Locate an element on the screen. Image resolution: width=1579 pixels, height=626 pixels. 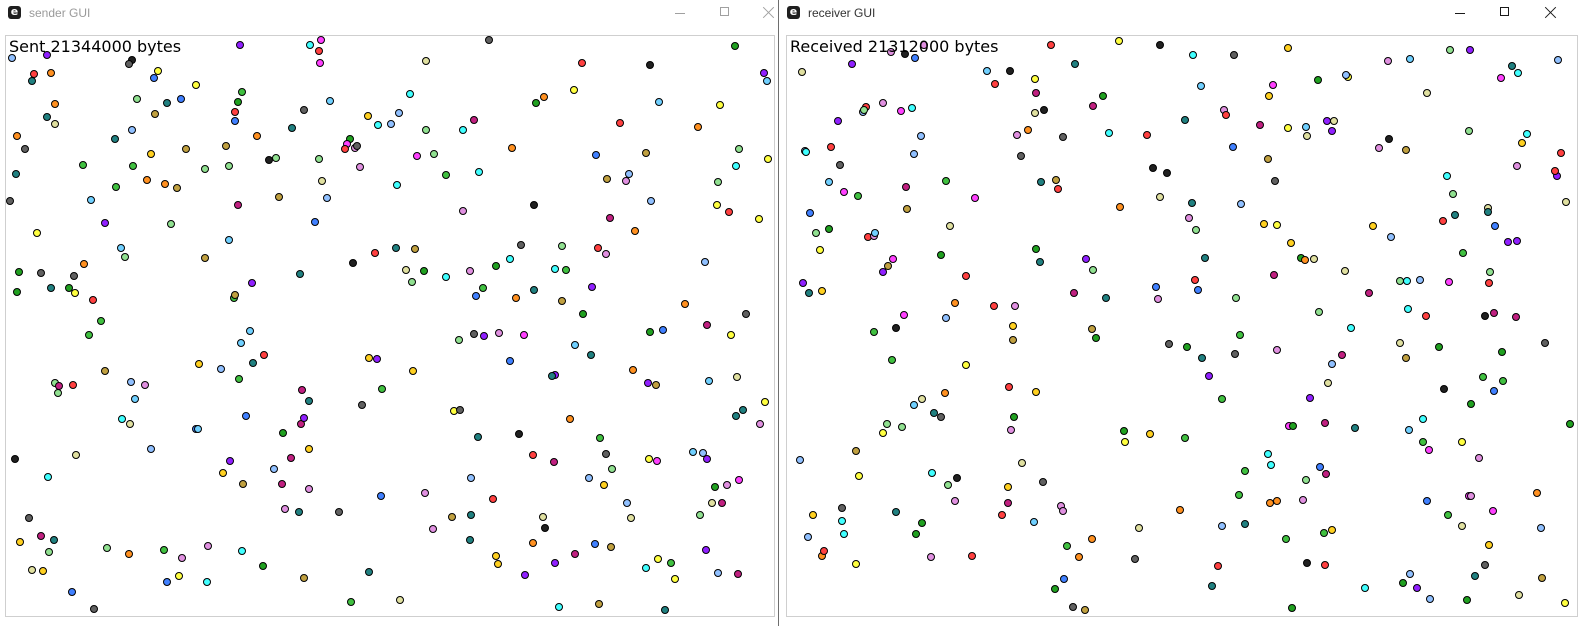
receiver-title-bar: e receiver GUI is located at coordinates (1179, 15).